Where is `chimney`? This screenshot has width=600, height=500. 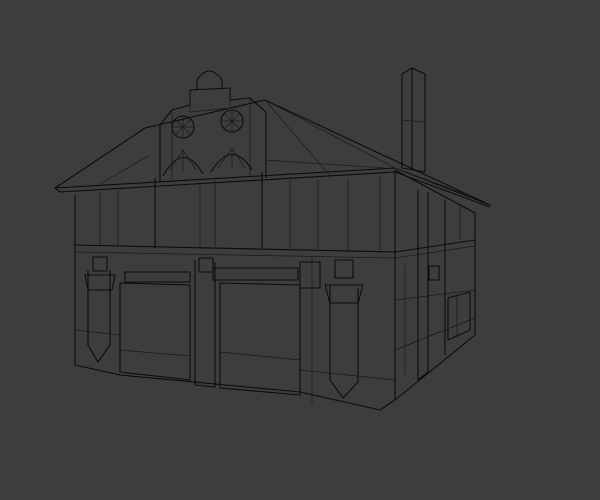
chimney is located at coordinates (413, 120).